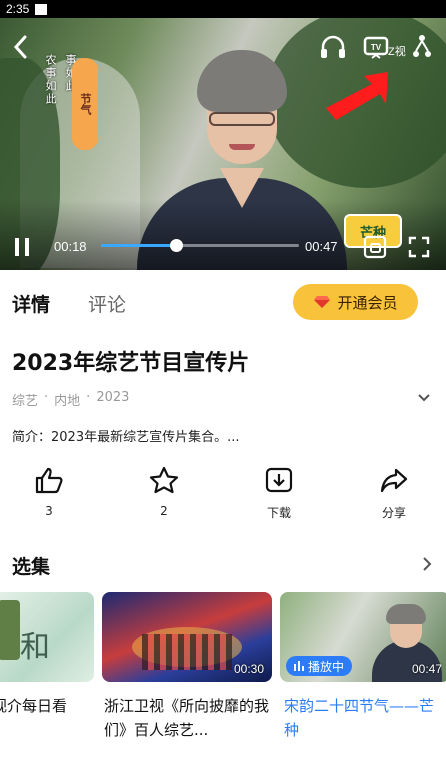  What do you see at coordinates (85, 104) in the screenshot?
I see `solar-term-badge: 节气` at bounding box center [85, 104].